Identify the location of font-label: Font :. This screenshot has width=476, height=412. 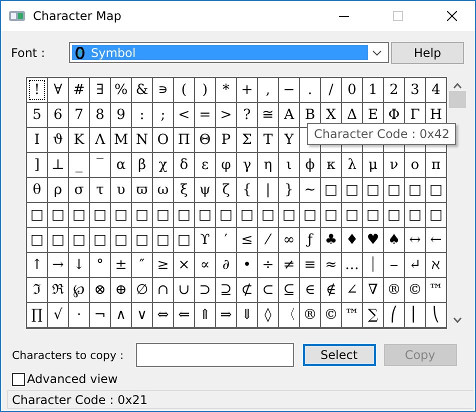
(28, 53).